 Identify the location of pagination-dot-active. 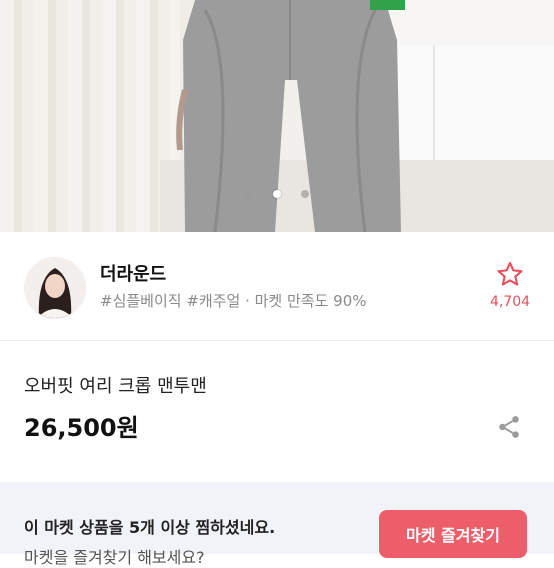
(277, 194).